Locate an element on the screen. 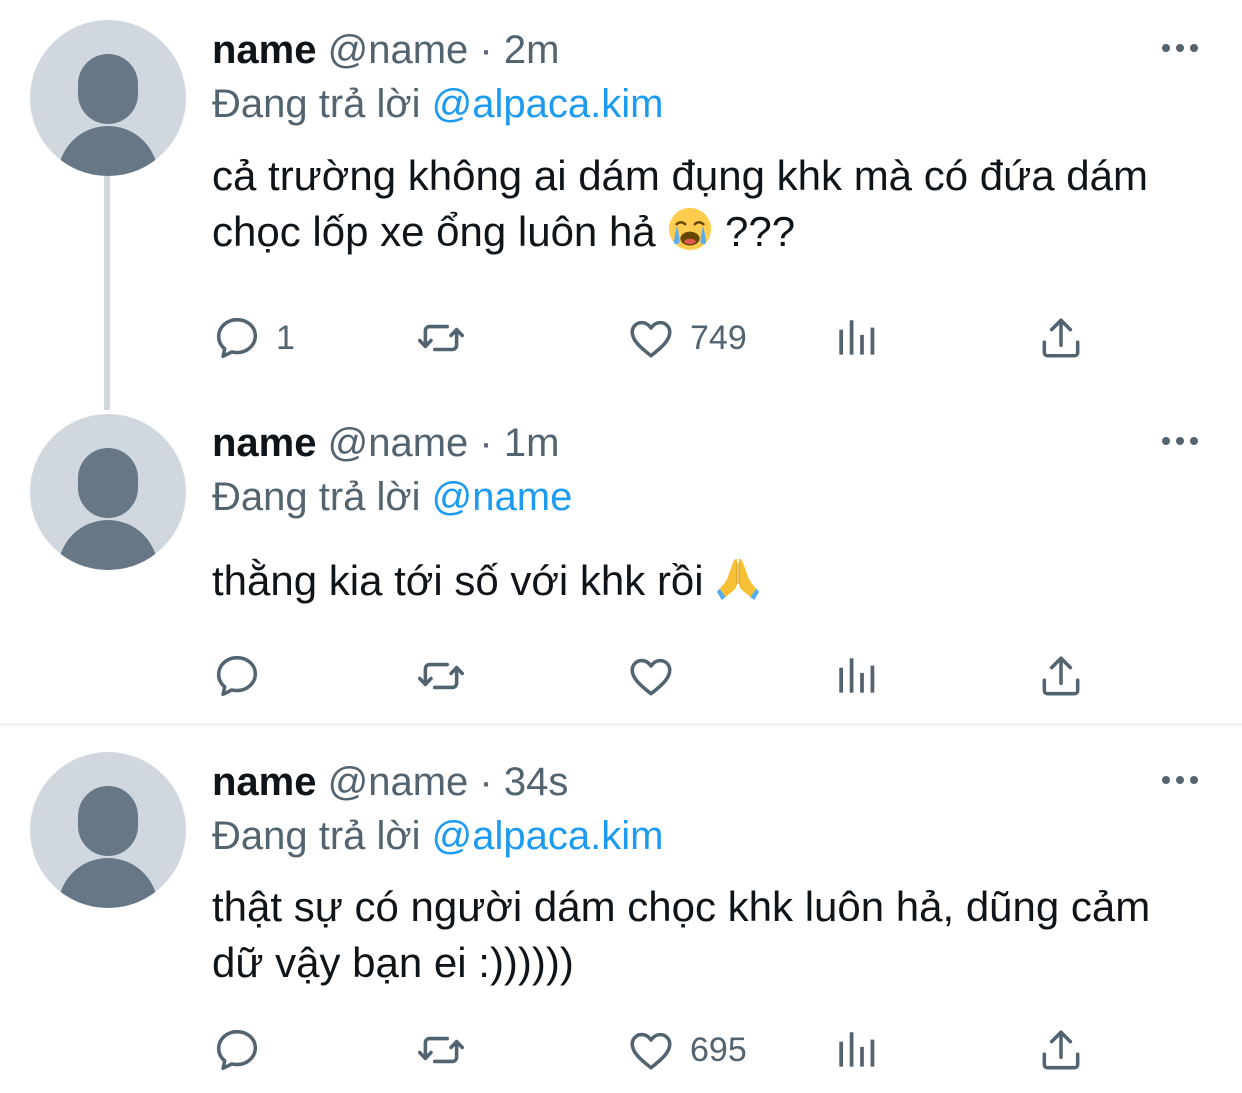 Image resolution: width=1242 pixels, height=1093 pixels. tweet-actions: 1 749 is located at coordinates (652, 338).